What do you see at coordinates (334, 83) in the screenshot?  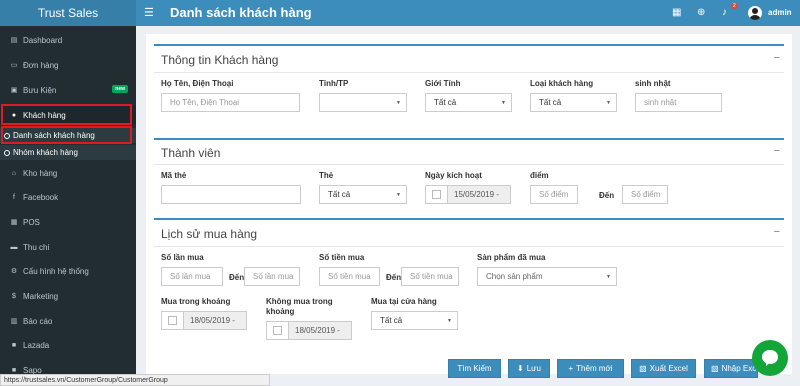 I see `province-label: Tỉnh/TP` at bounding box center [334, 83].